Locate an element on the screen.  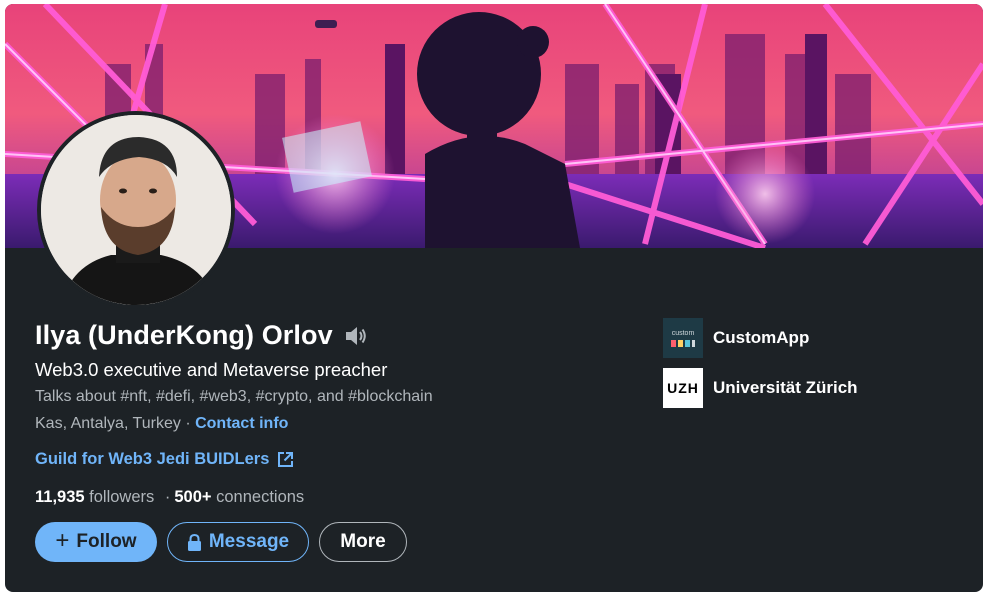
followers-label: followers is located at coordinates (122, 497).